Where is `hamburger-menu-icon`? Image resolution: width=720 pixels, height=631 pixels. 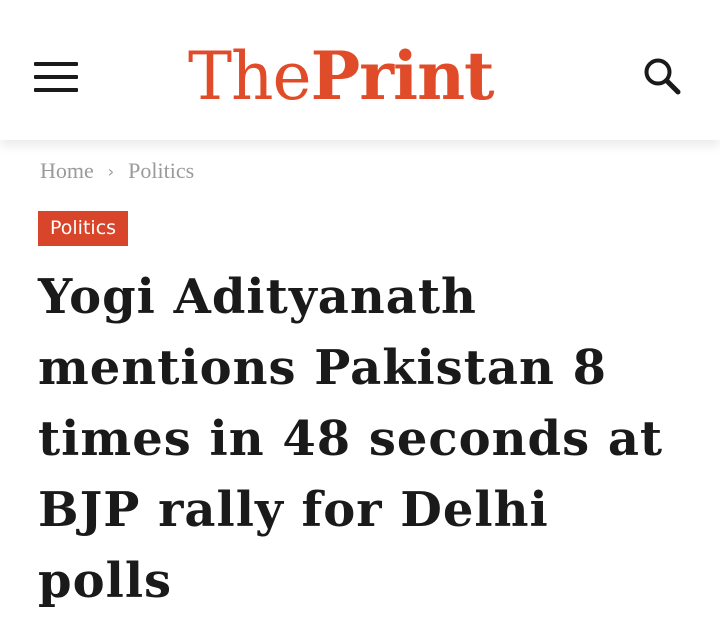
hamburger-menu-icon is located at coordinates (56, 77).